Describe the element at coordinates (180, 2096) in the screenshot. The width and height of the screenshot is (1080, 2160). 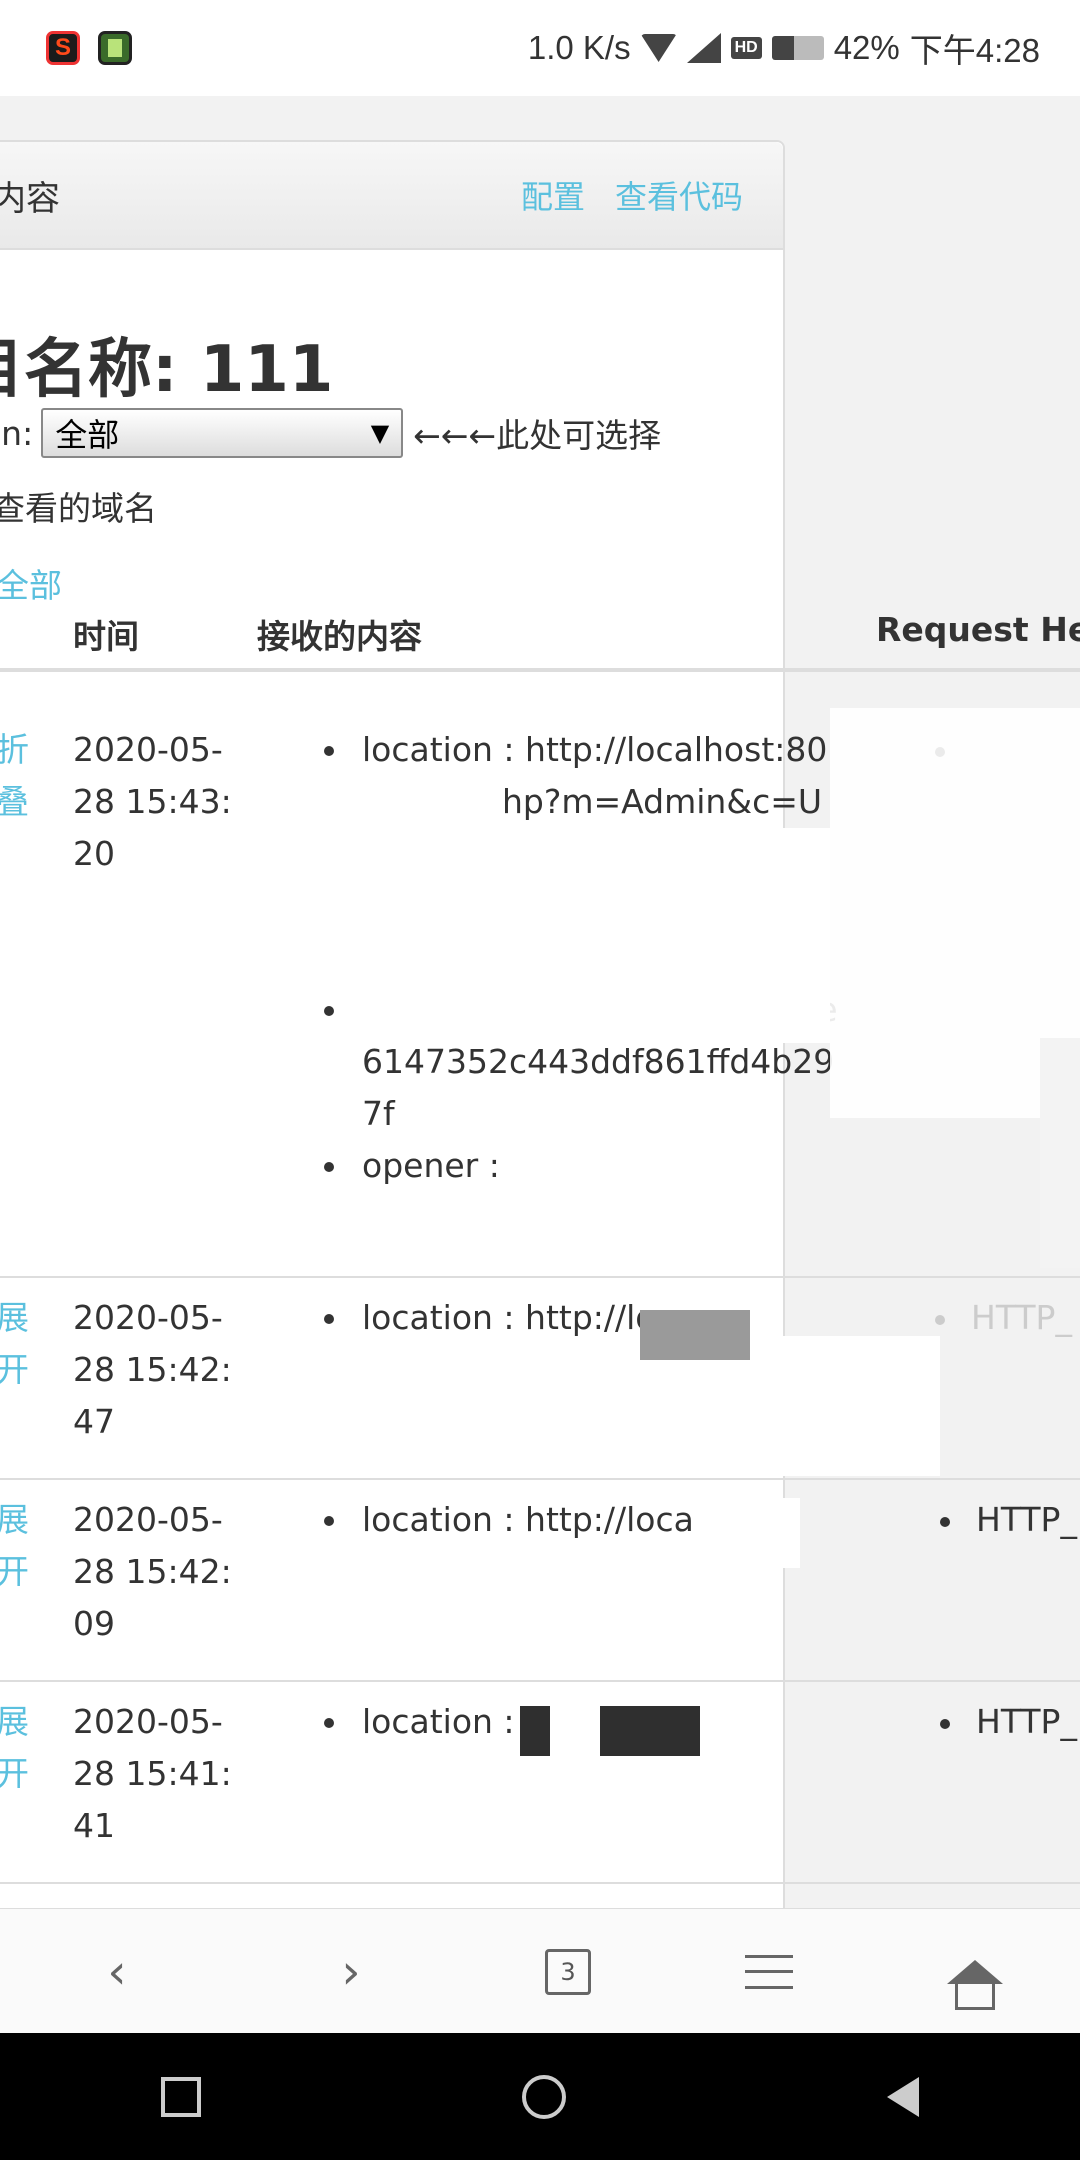
I see `recent-apps-icon` at that location.